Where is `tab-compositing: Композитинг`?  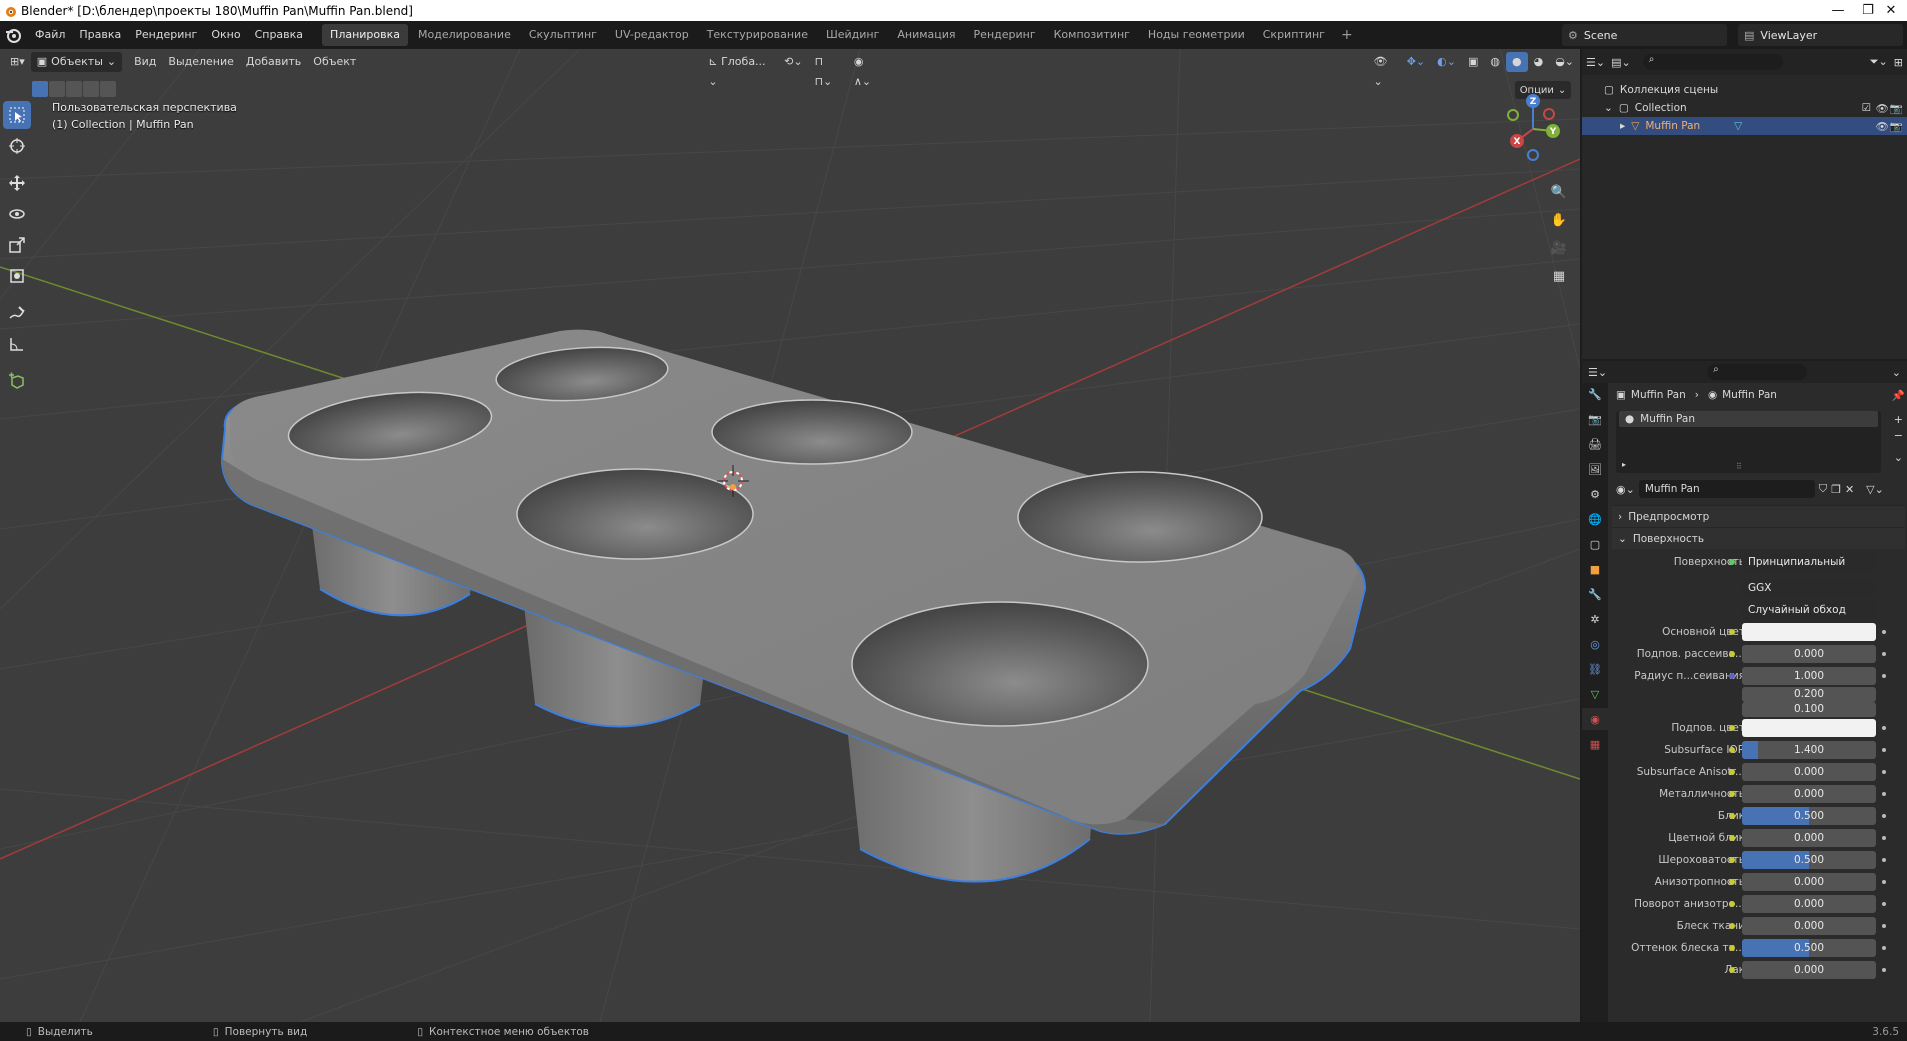
tab-compositing: Композитинг is located at coordinates (1092, 35).